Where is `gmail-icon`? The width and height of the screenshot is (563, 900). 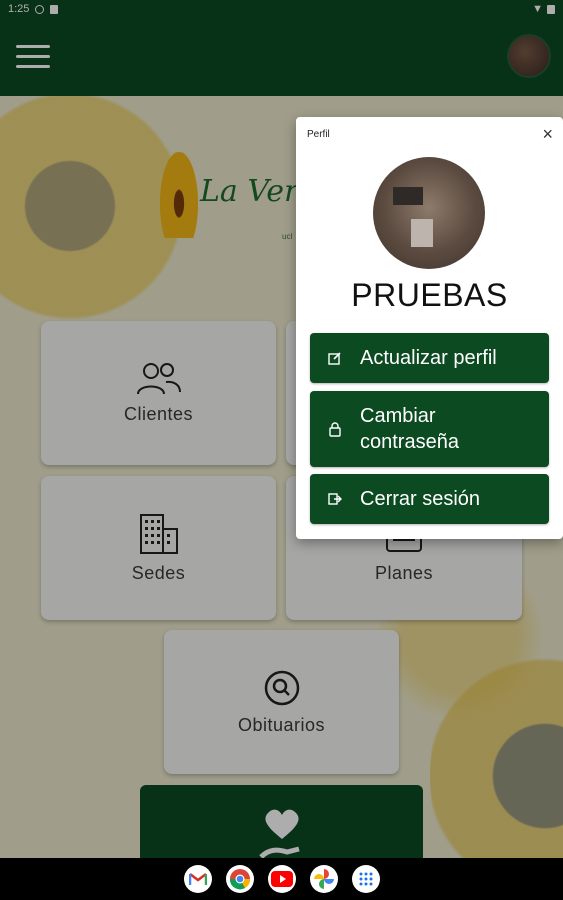 gmail-icon is located at coordinates (197, 879).